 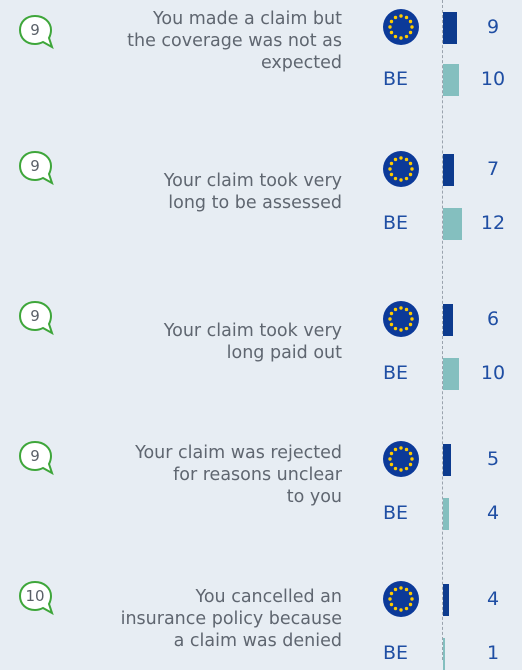 I want to click on question-number: 10, so click(x=35, y=596).